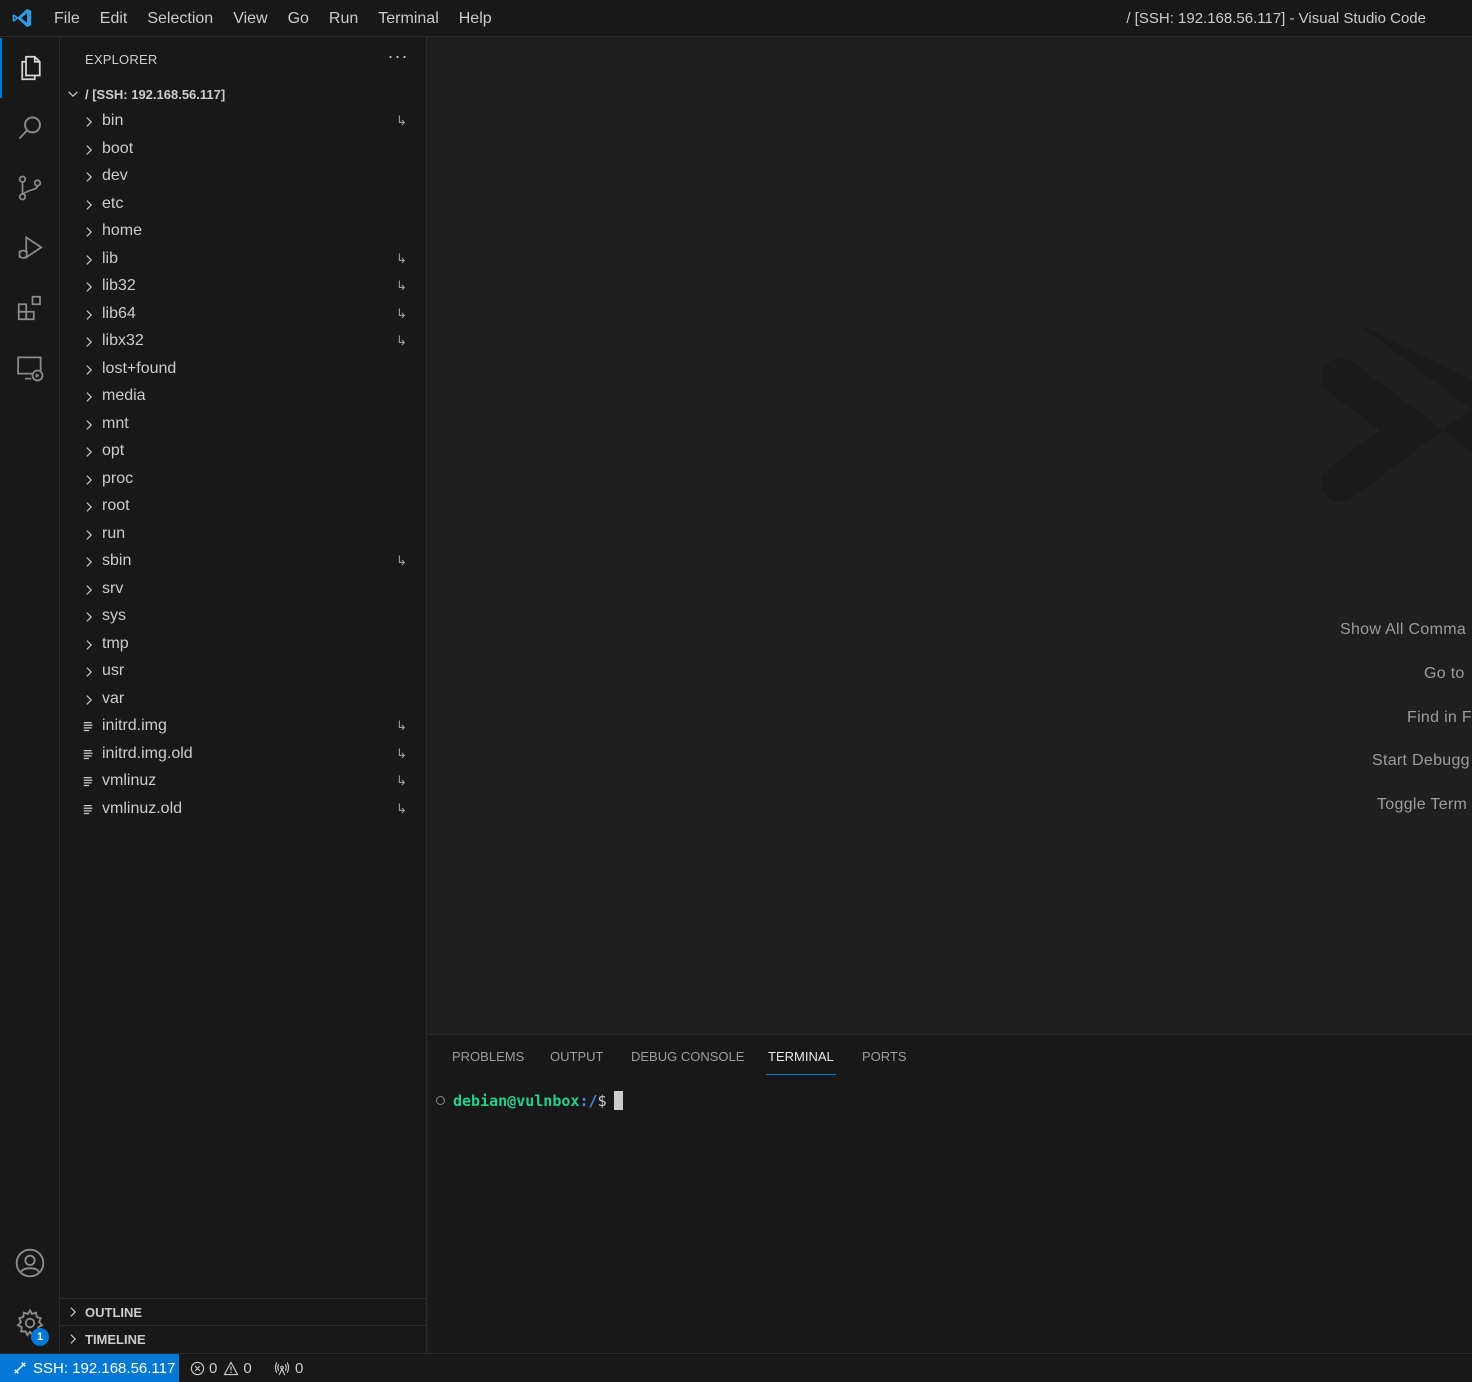 The image size is (1472, 1382). I want to click on file-item: vmlinuz.old ↳, so click(243, 811).